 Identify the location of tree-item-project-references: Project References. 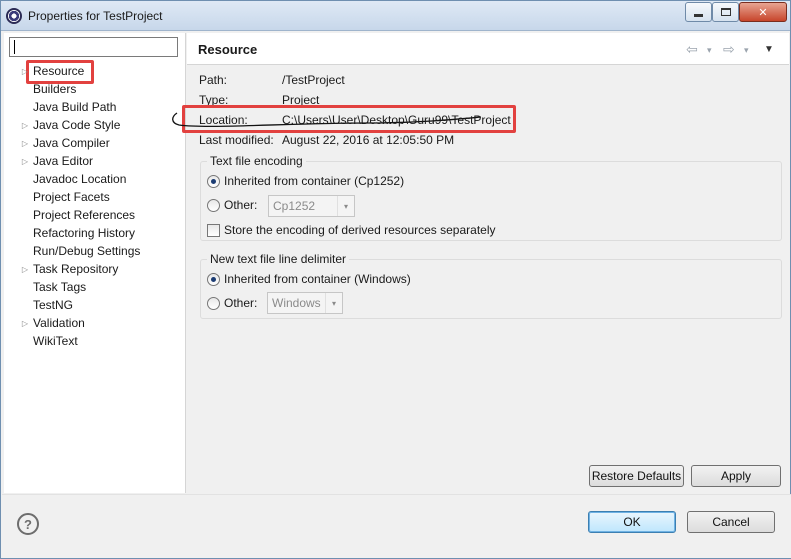
(98, 215).